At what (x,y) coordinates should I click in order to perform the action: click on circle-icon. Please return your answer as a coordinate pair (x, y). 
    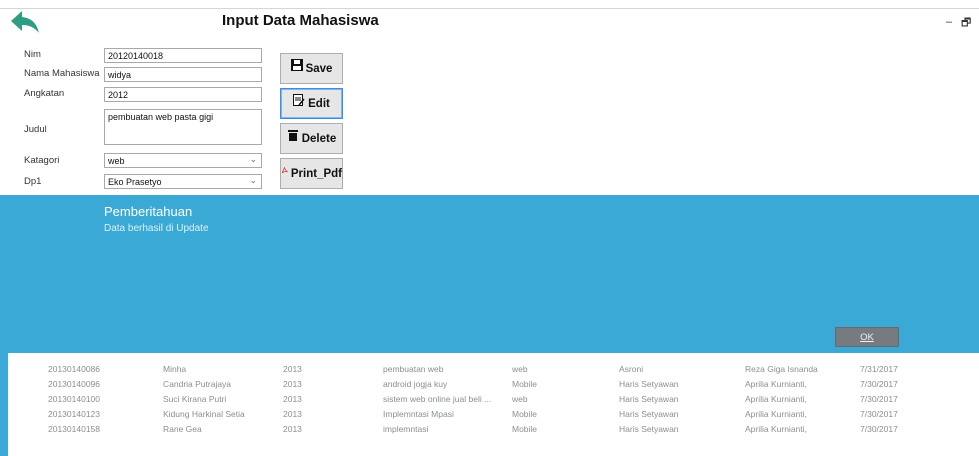
    Looking at the image, I should click on (15, 444).